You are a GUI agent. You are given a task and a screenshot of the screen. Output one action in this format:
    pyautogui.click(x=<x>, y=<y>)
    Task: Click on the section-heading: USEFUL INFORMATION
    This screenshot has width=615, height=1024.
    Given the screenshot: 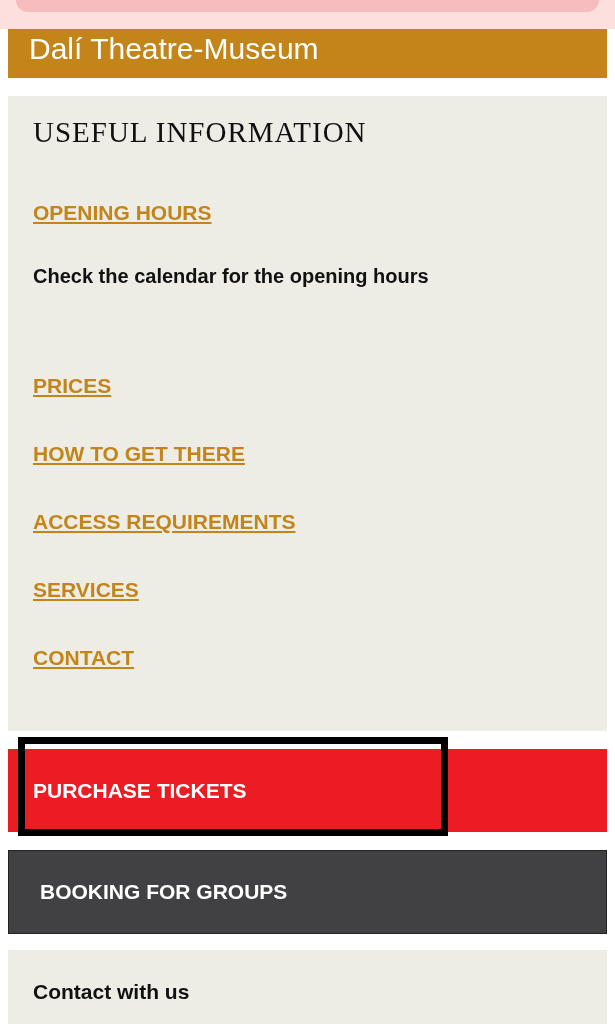 What is the action you would take?
    pyautogui.click(x=200, y=132)
    